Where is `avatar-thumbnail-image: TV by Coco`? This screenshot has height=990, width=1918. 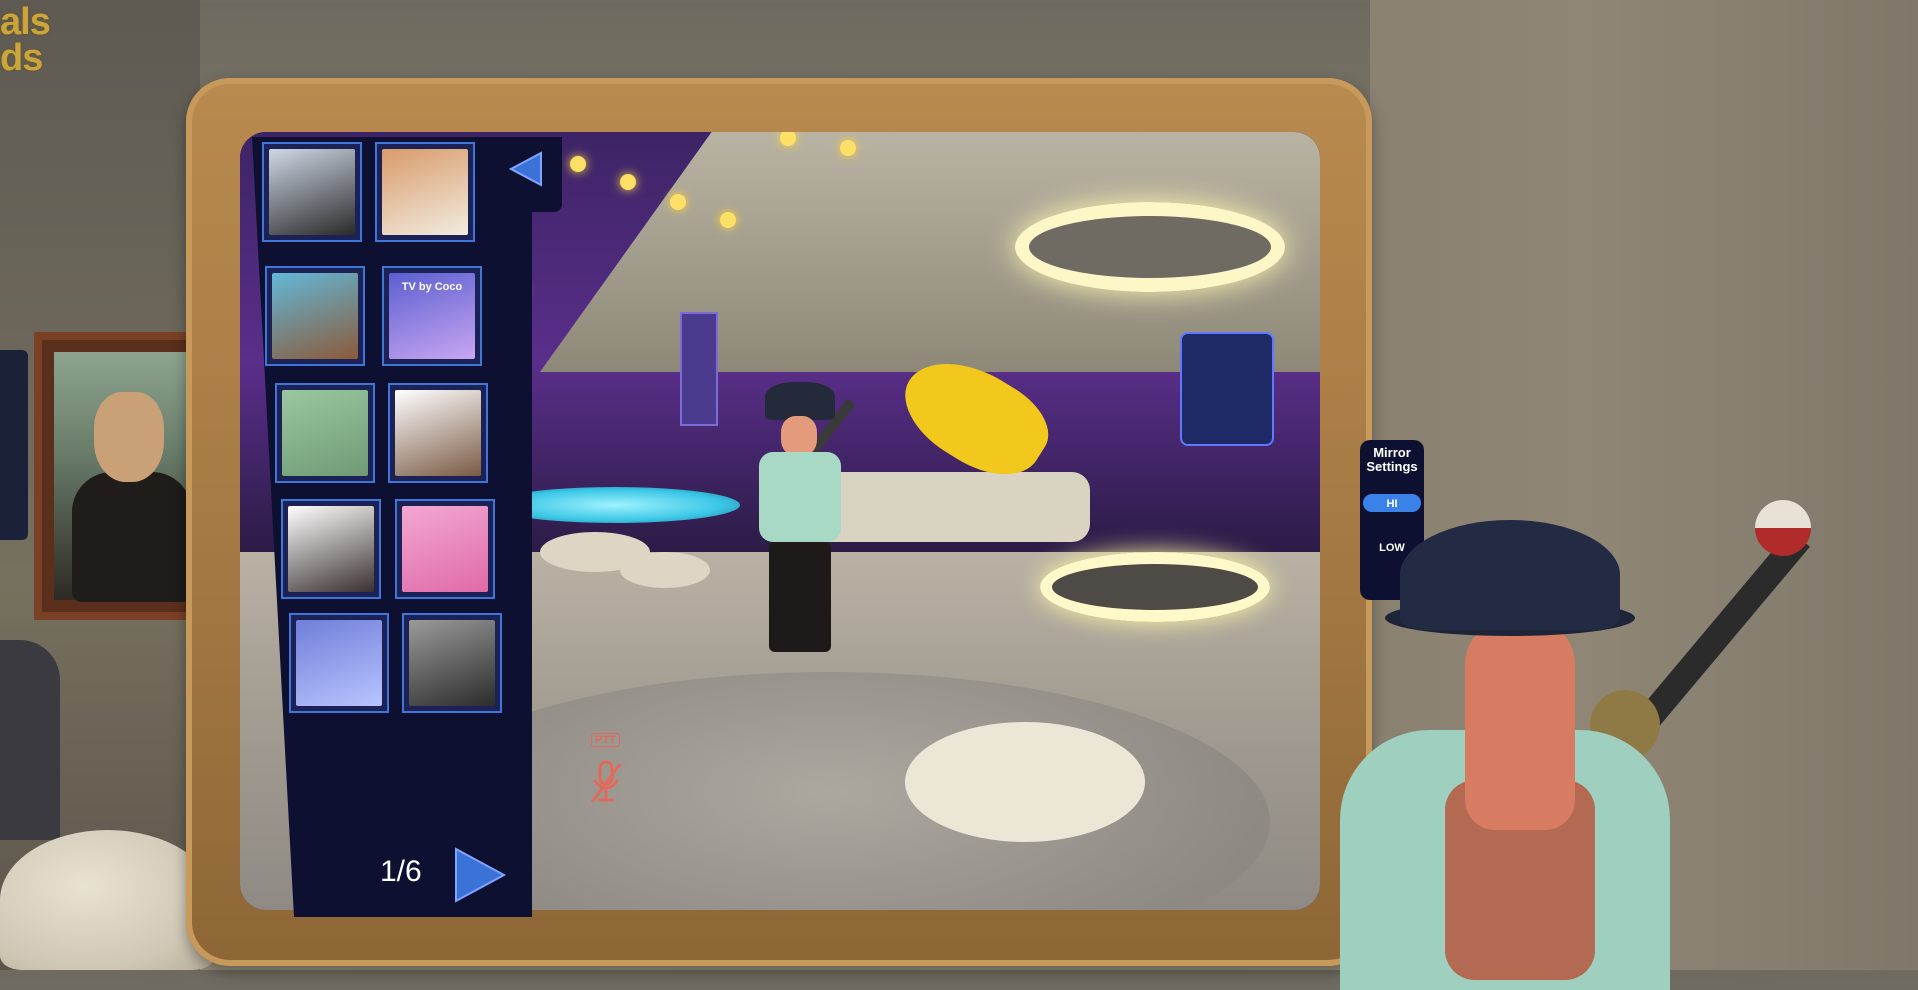 avatar-thumbnail-image: TV by Coco is located at coordinates (432, 316).